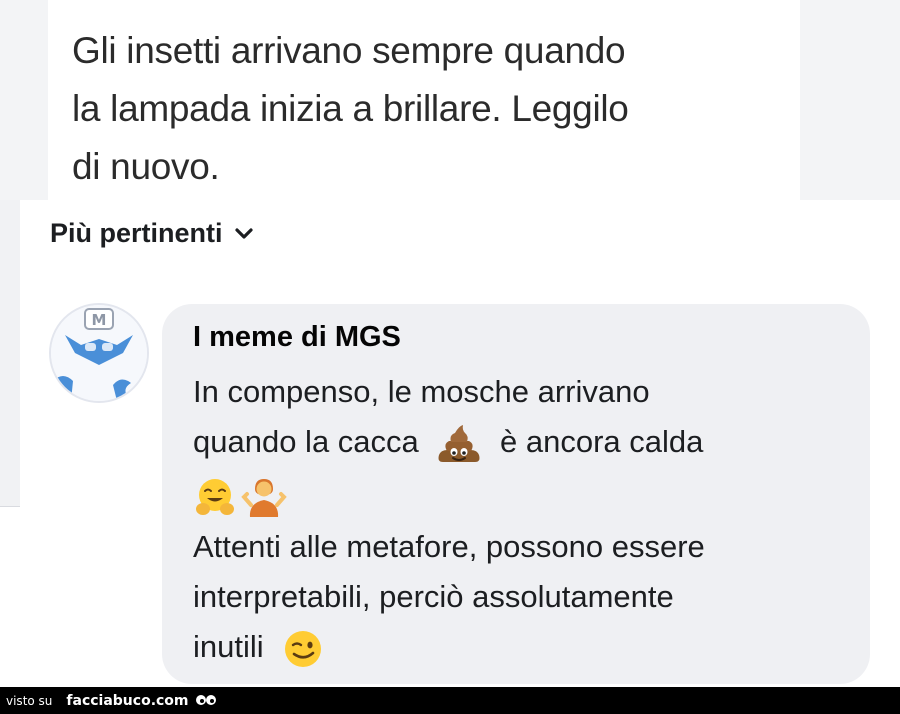  Describe the element at coordinates (459, 443) in the screenshot. I see `pile-of-poo-icon` at that location.